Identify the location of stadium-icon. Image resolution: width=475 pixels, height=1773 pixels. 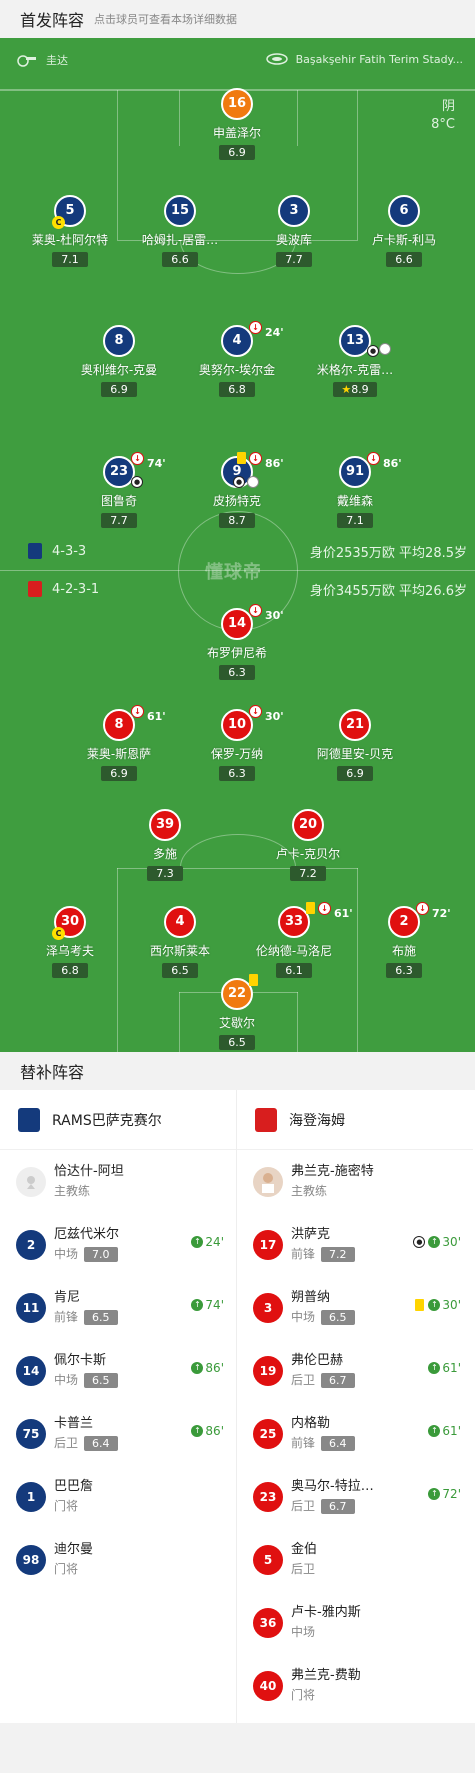
(276, 59).